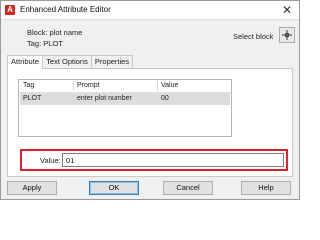 The height and width of the screenshot is (240, 320). What do you see at coordinates (50, 160) in the screenshot?
I see `value-label: Value:` at bounding box center [50, 160].